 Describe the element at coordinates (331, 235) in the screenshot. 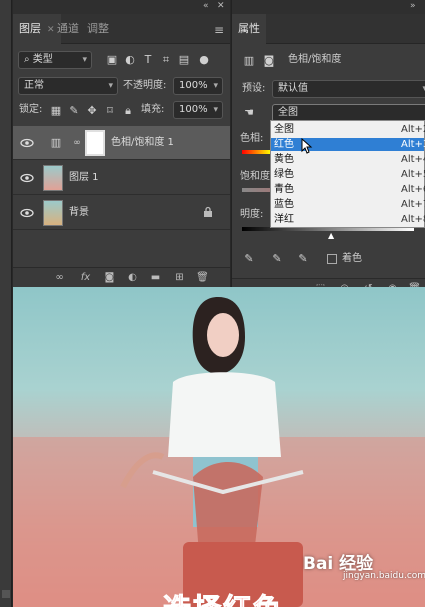

I see `slider-handle-icon: ▲` at that location.